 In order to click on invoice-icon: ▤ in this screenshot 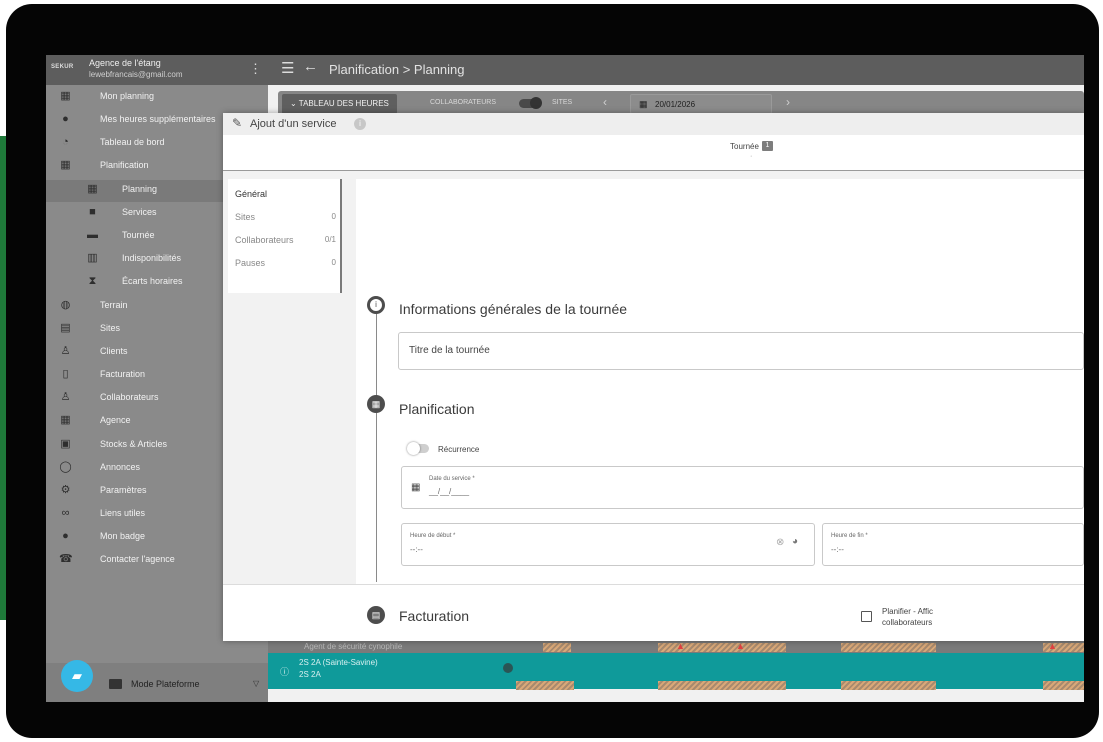, I will do `click(376, 615)`.